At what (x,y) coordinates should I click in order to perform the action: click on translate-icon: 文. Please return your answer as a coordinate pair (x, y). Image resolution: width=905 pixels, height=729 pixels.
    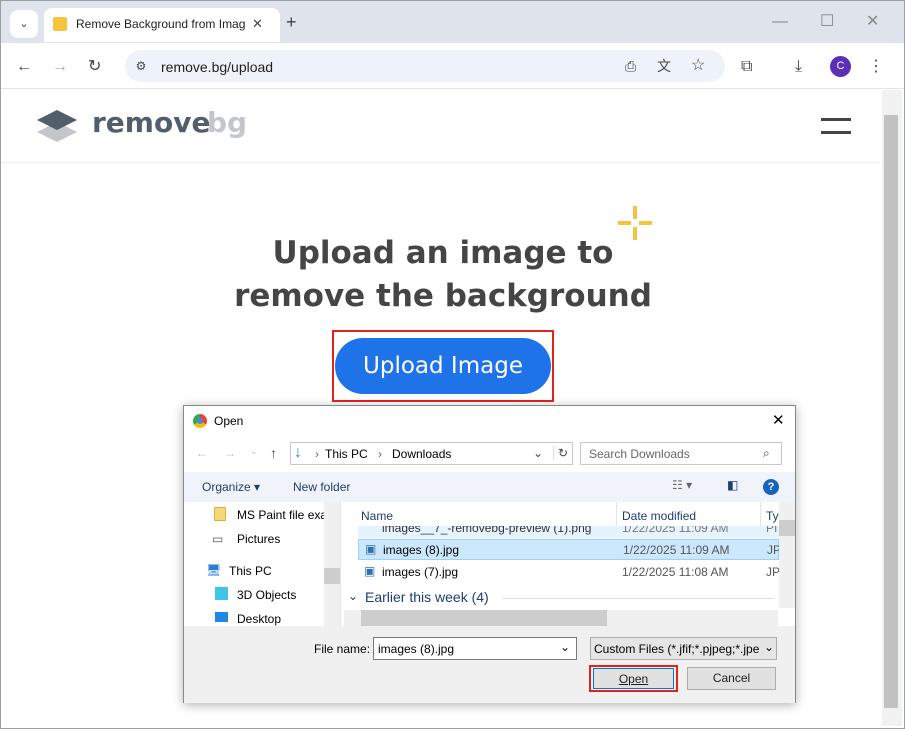
    Looking at the image, I should click on (664, 66).